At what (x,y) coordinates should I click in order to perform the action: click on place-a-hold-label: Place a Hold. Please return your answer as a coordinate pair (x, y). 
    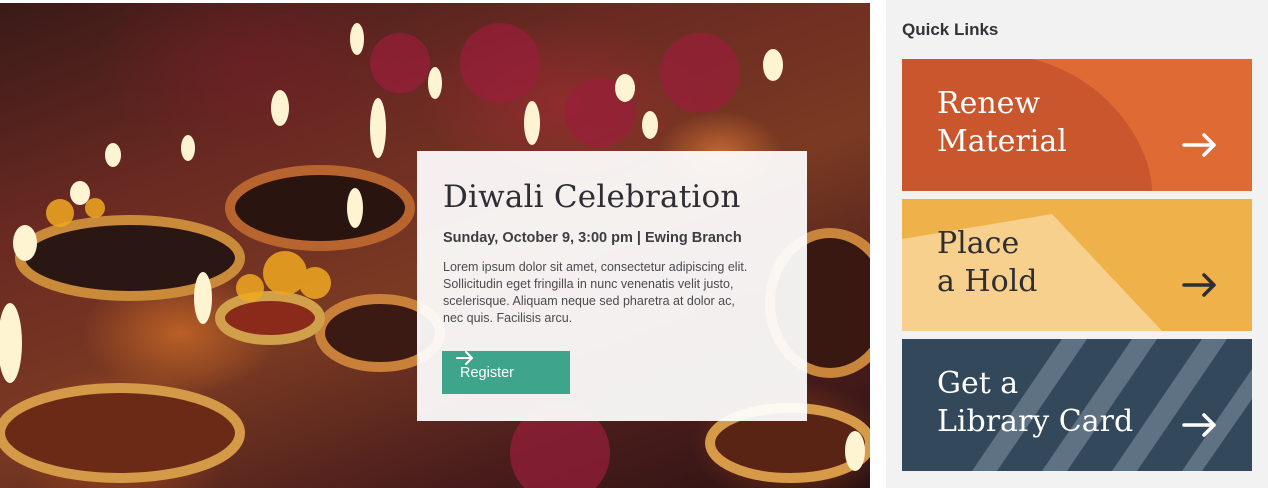
    Looking at the image, I should click on (987, 262).